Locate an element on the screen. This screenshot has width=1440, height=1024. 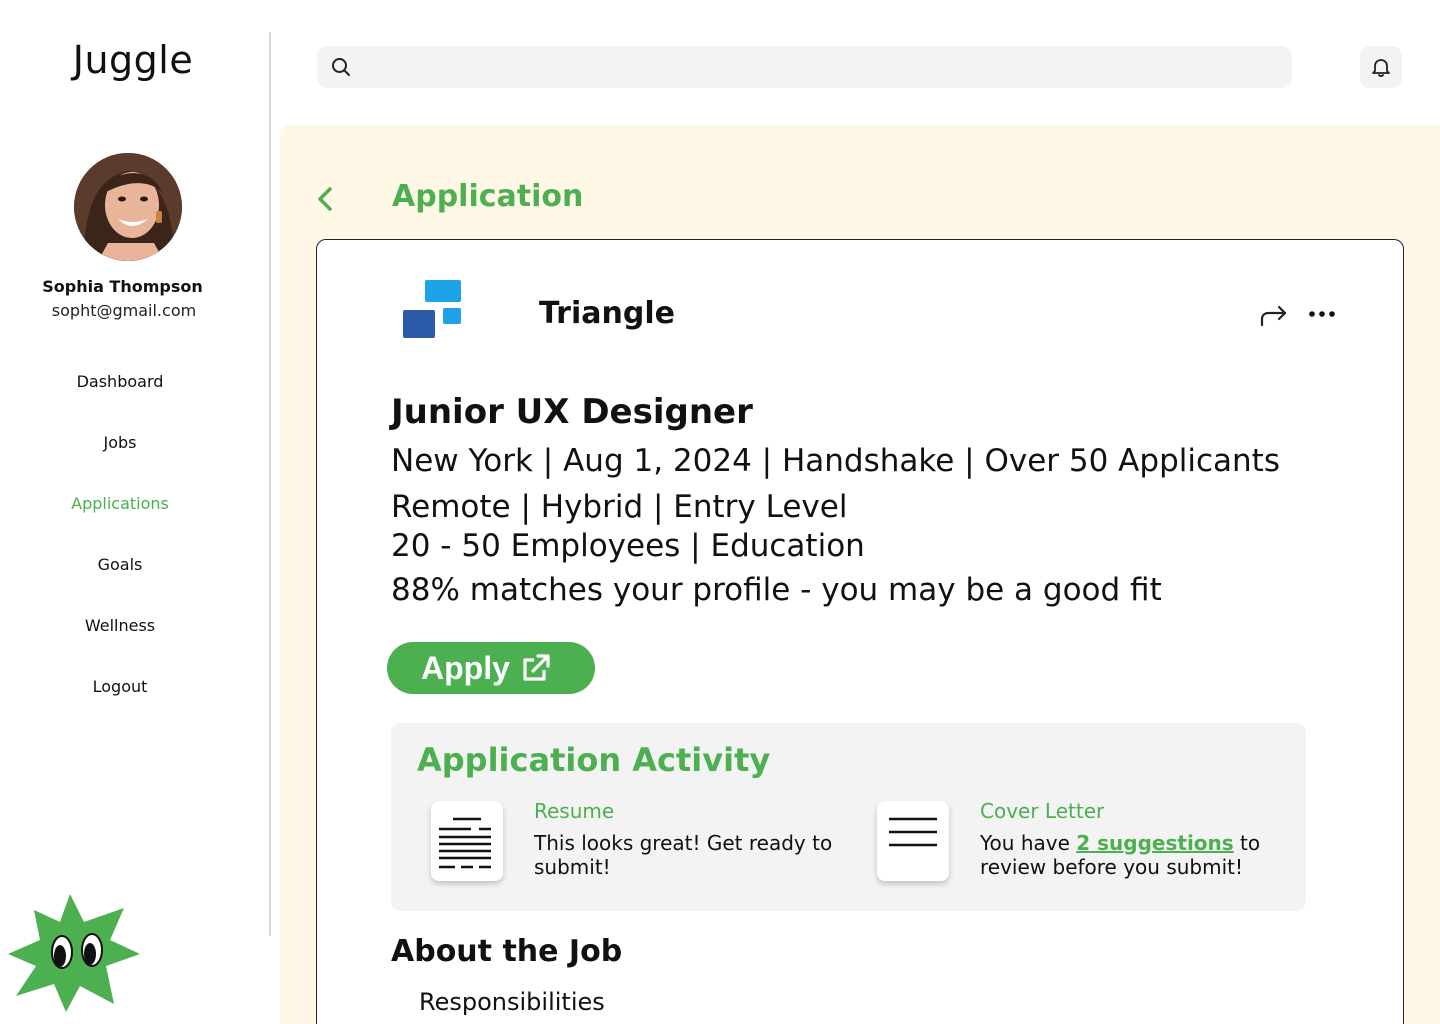
suggestions-link: 2 suggestions is located at coordinates (1154, 843).